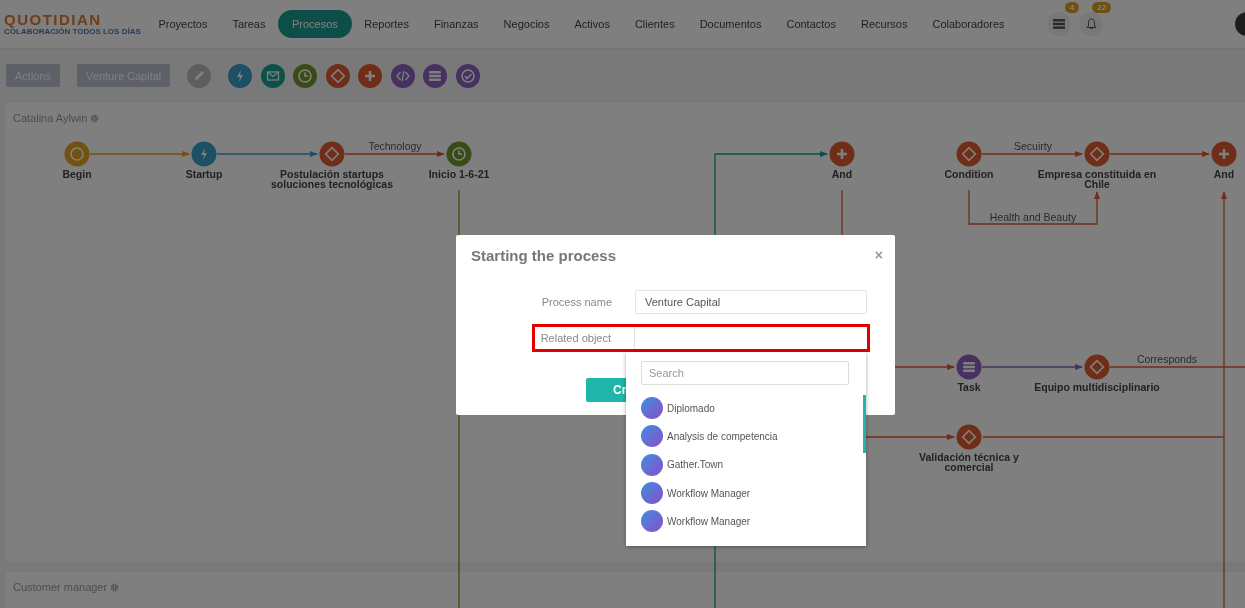  Describe the element at coordinates (459, 174) in the screenshot. I see `node-label: Inicio 1-6-21` at that location.